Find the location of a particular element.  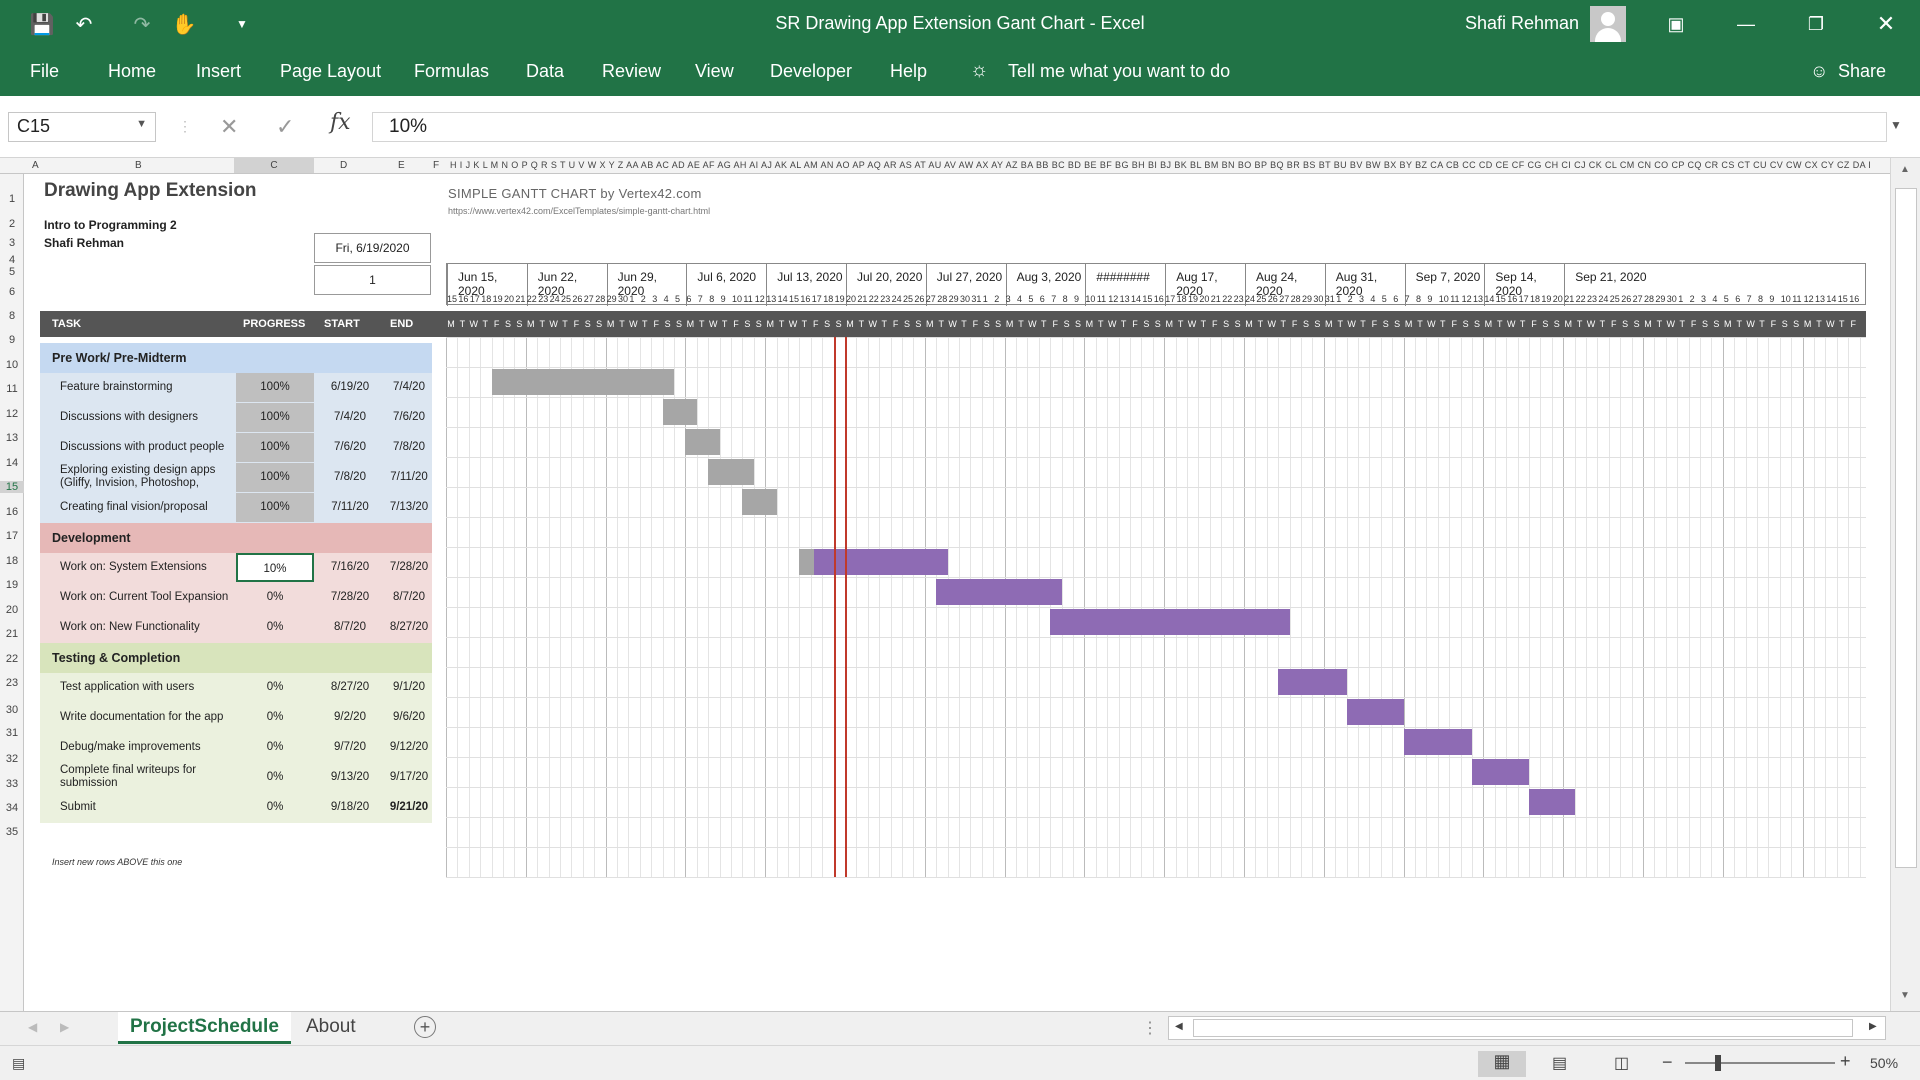

row-number: 6 is located at coordinates (12, 292).